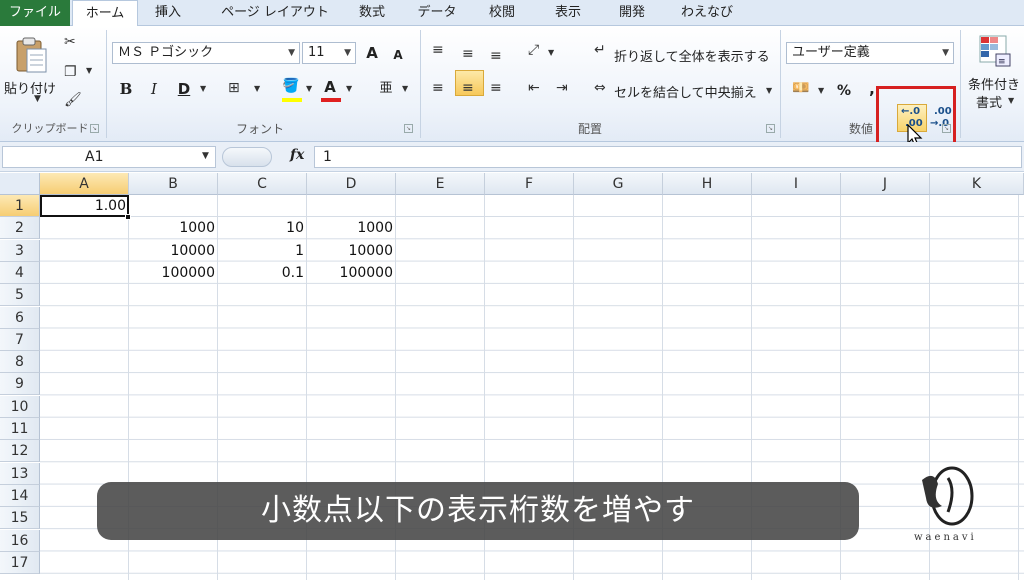  What do you see at coordinates (20, 339) in the screenshot?
I see `row-header-7: 7` at bounding box center [20, 339].